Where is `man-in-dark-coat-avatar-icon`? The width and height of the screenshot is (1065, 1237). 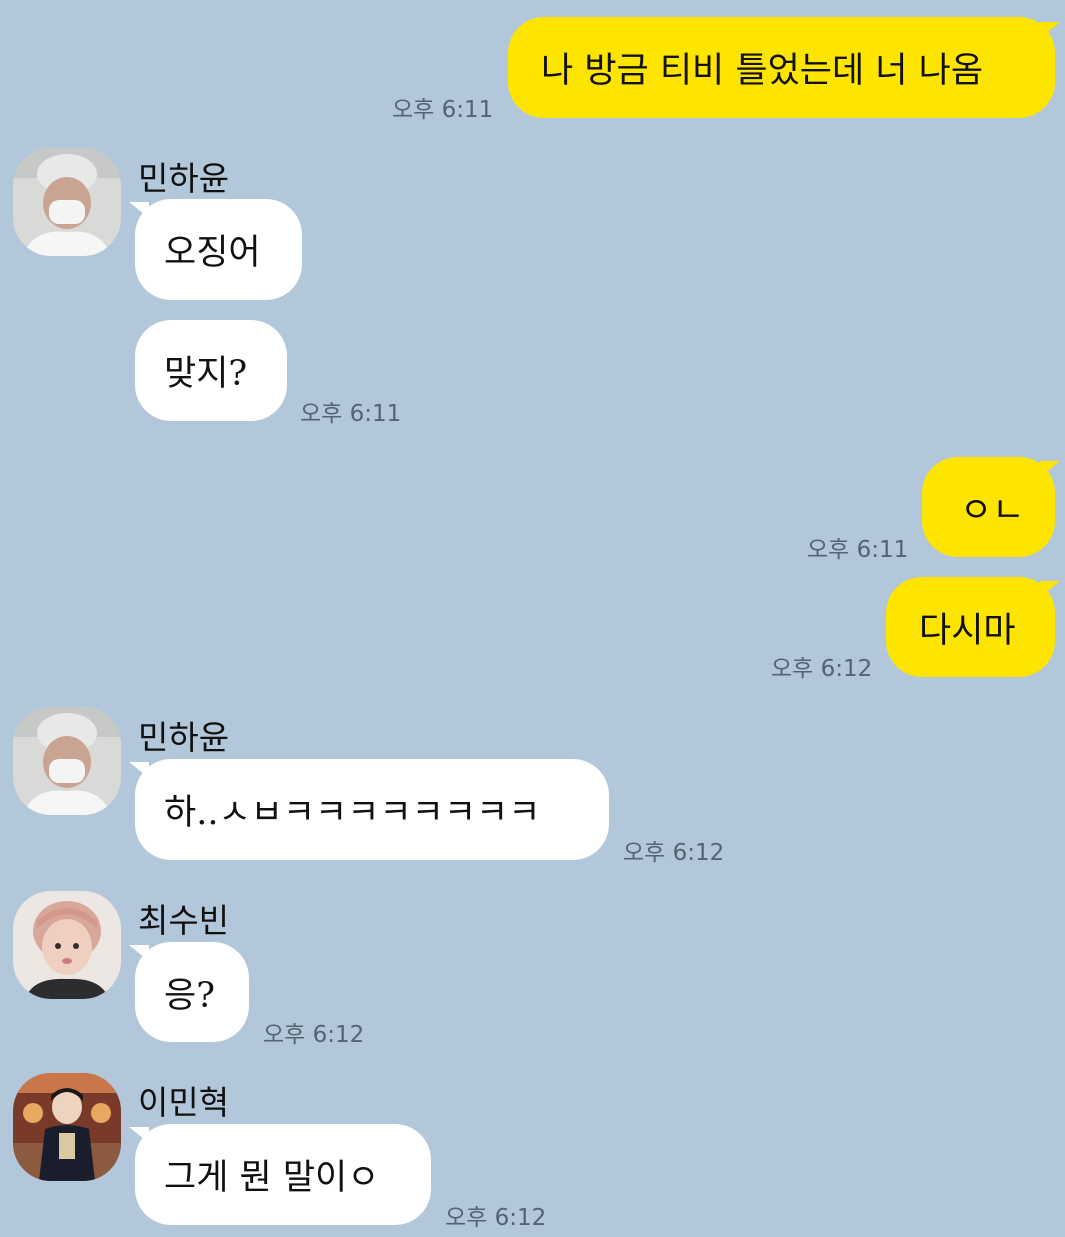
man-in-dark-coat-avatar-icon is located at coordinates (67, 1127).